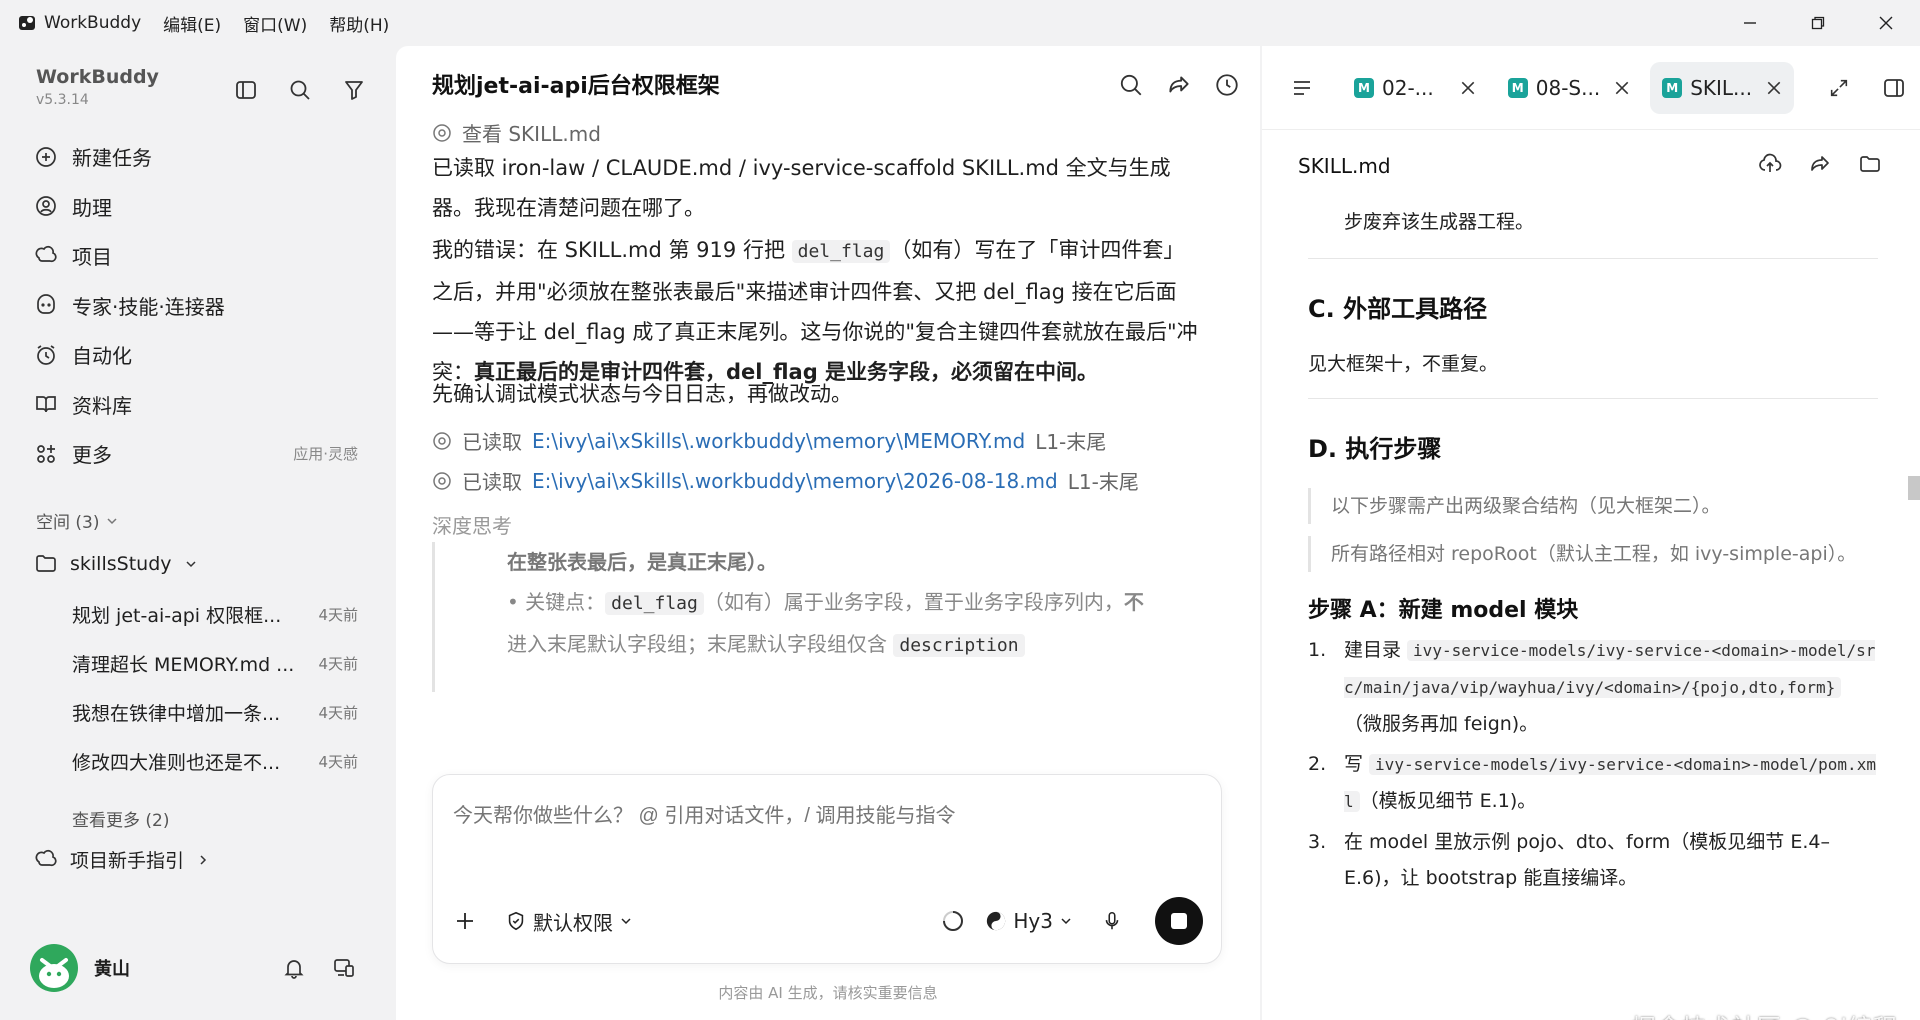  I want to click on nav-automation: 自动化, so click(199, 355).